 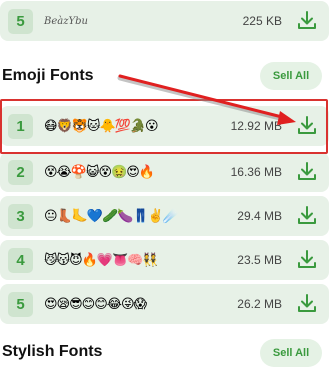 What do you see at coordinates (291, 353) in the screenshot?
I see `sell-all-button-stylish: Sell All` at bounding box center [291, 353].